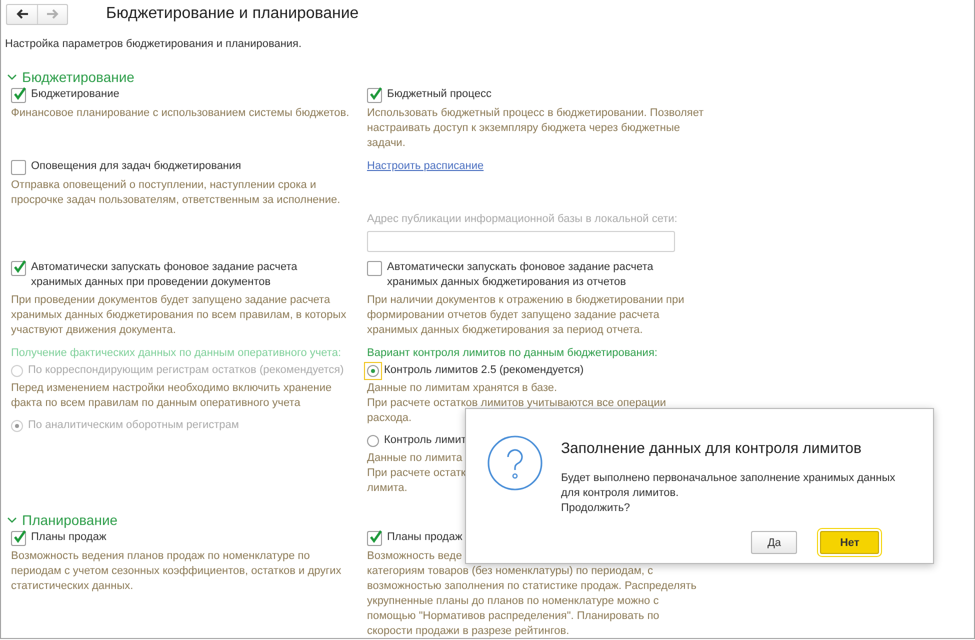 This screenshot has width=975, height=640. Describe the element at coordinates (525, 315) in the screenshot. I see `description-text: При наличии документов к отражению в бюджетировании при формировании отчетов будет запущено задание расчета хранимых данных бюджетирования за период отчета.` at that location.